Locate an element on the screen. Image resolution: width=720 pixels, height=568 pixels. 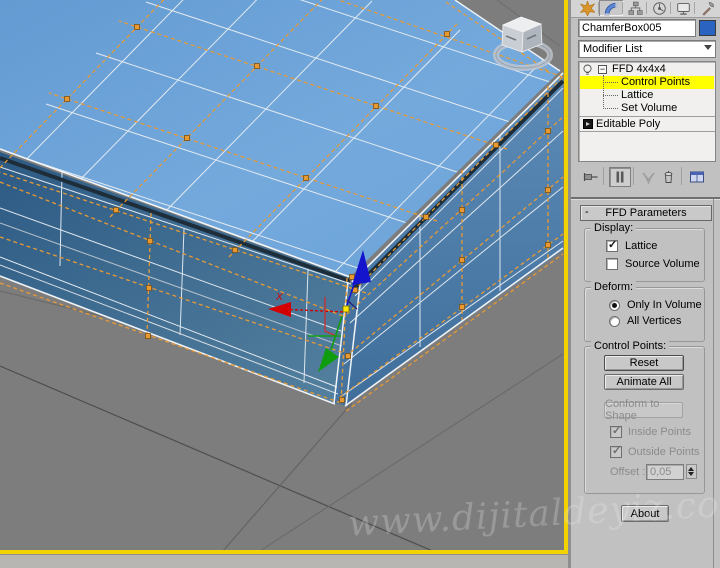
outside-points-checkbox is located at coordinates (616, 451).